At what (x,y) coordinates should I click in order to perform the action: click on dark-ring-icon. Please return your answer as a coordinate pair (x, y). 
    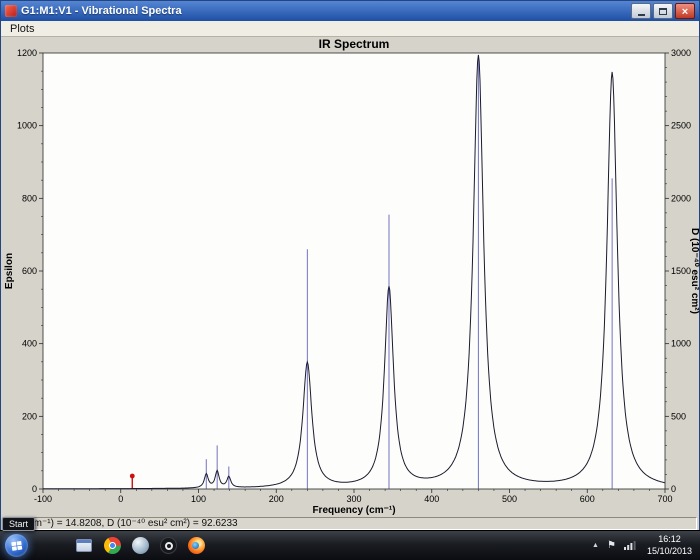
    Looking at the image, I should click on (168, 545).